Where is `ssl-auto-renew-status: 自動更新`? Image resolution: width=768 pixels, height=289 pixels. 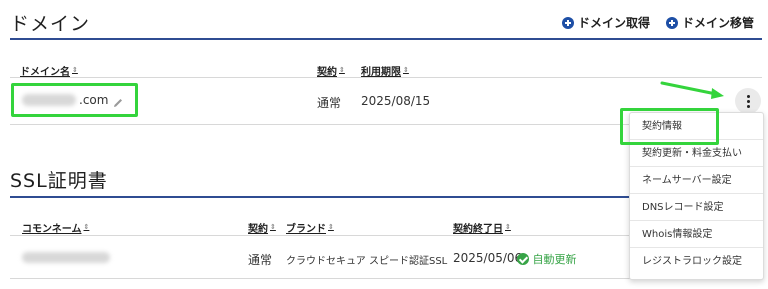
ssl-auto-renew-status: 自動更新 is located at coordinates (547, 259).